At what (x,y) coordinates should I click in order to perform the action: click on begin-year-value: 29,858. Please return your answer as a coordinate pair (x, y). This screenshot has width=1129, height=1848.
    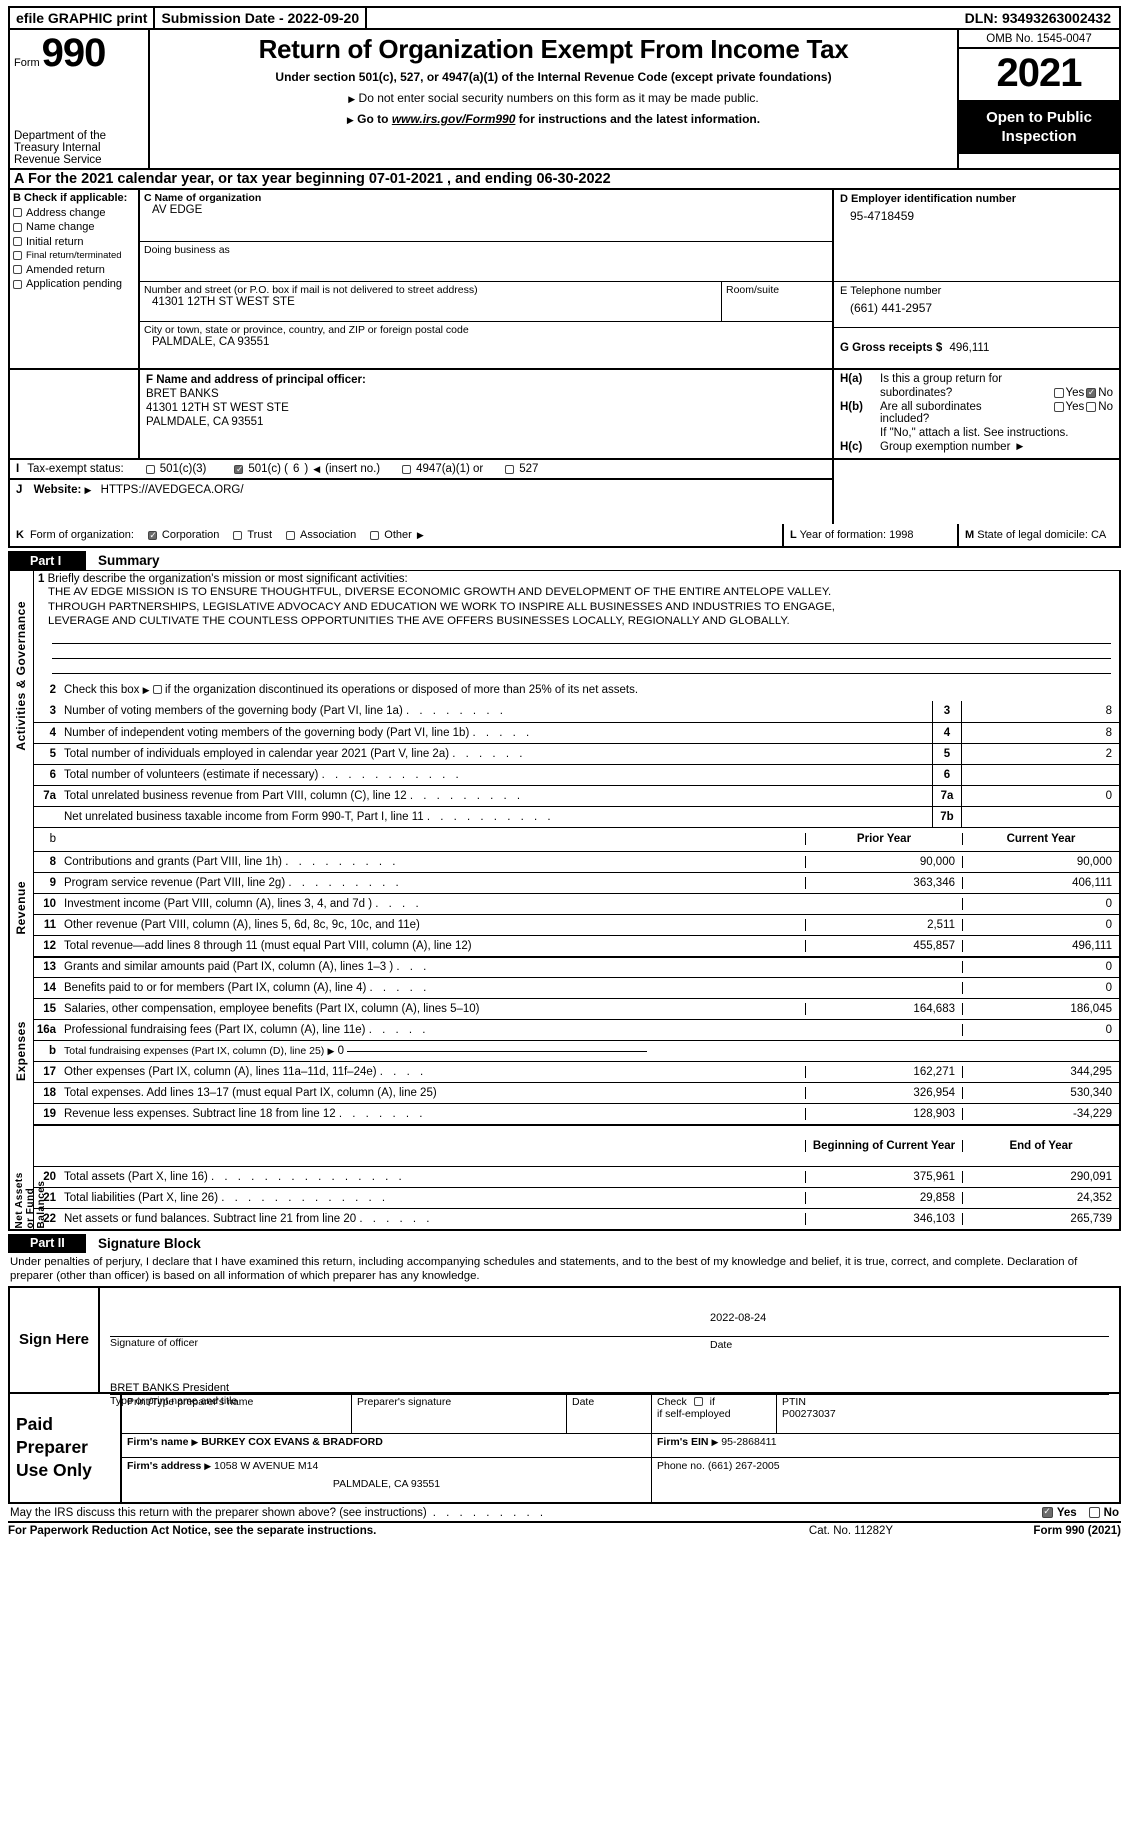
    Looking at the image, I should click on (883, 1197).